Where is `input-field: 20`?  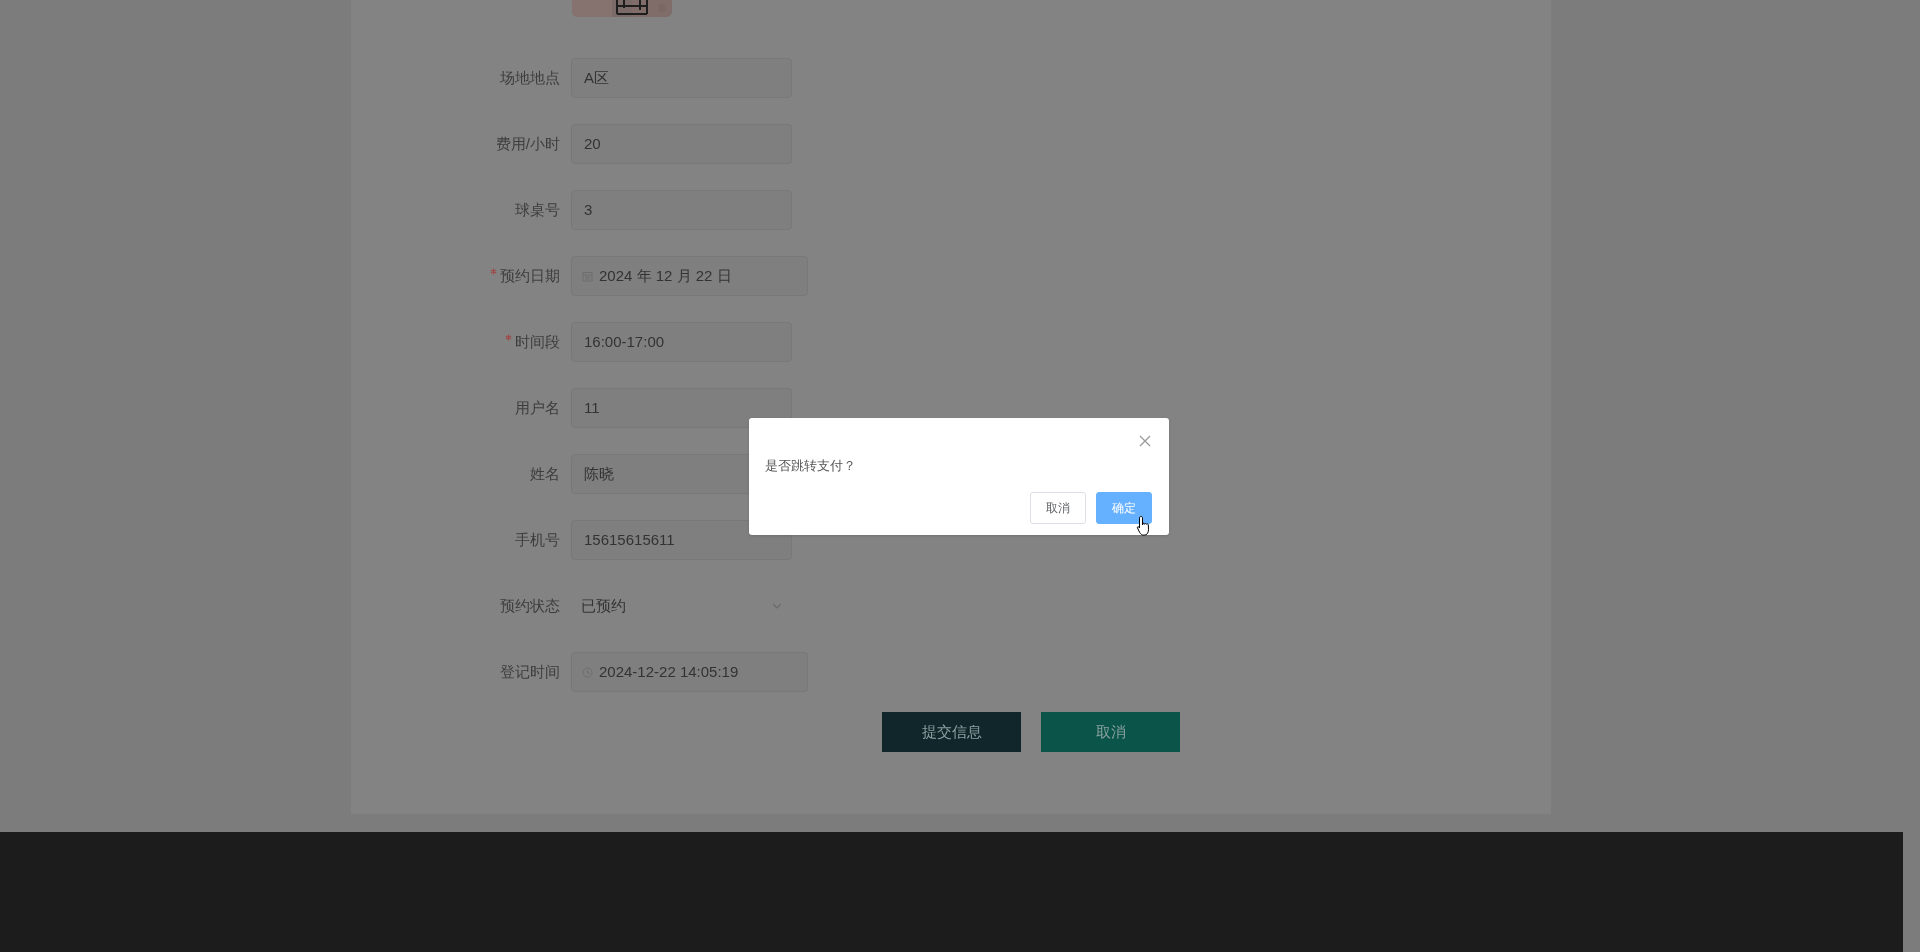
input-field: 20 is located at coordinates (681, 144).